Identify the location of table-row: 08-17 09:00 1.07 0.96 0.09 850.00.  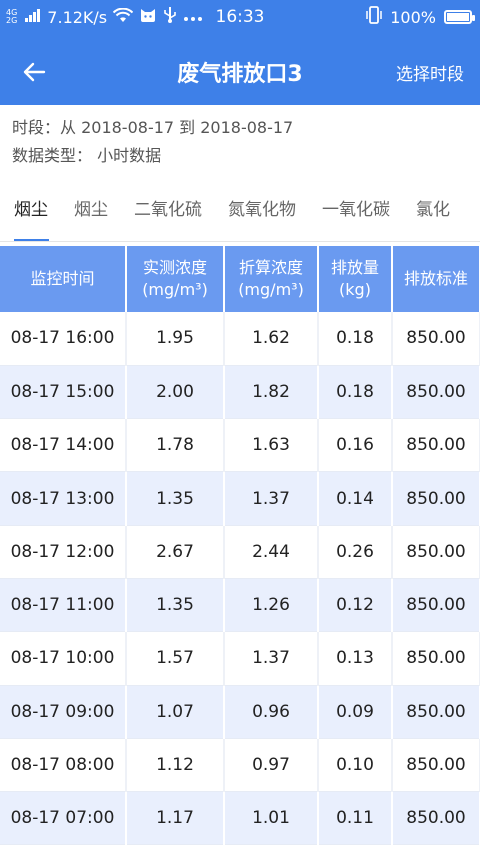
(240, 712).